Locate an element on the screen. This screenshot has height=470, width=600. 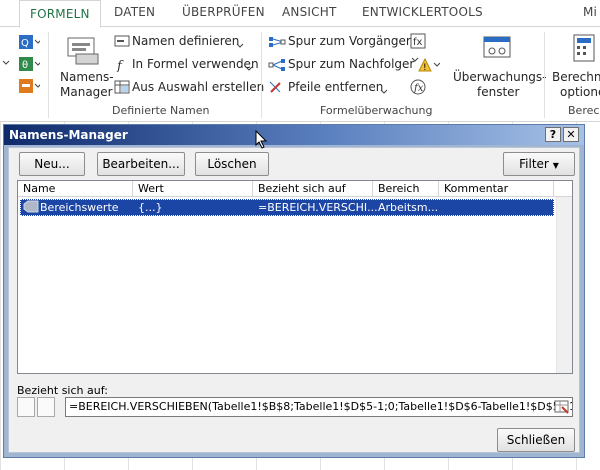
tab-more: Mi is located at coordinates (590, 12).